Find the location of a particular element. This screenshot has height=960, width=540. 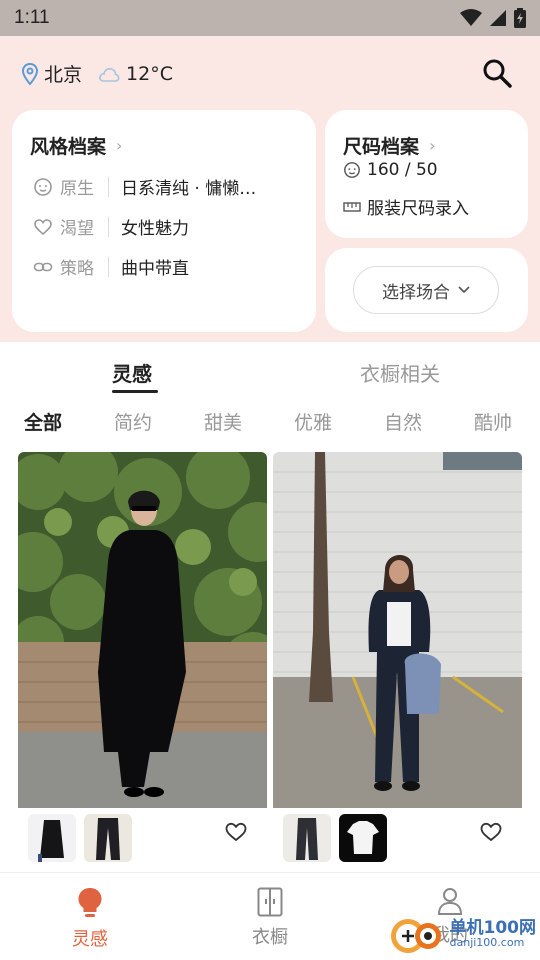

filter-all: 全部 is located at coordinates (43, 421).